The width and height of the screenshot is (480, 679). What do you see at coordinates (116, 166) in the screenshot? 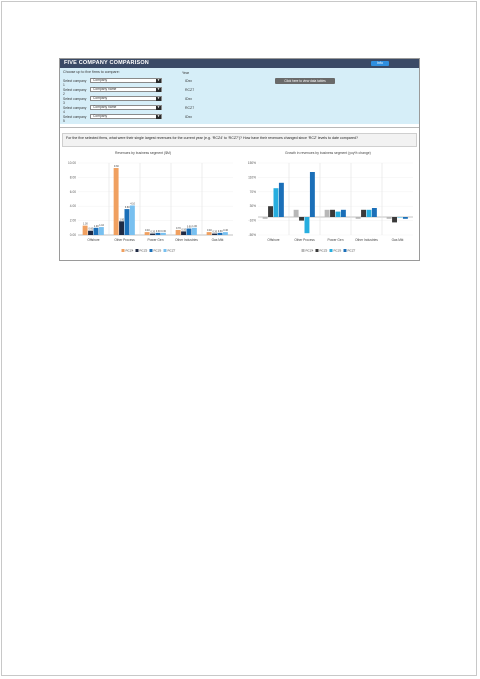
I see `data-label: 9.30` at bounding box center [116, 166].